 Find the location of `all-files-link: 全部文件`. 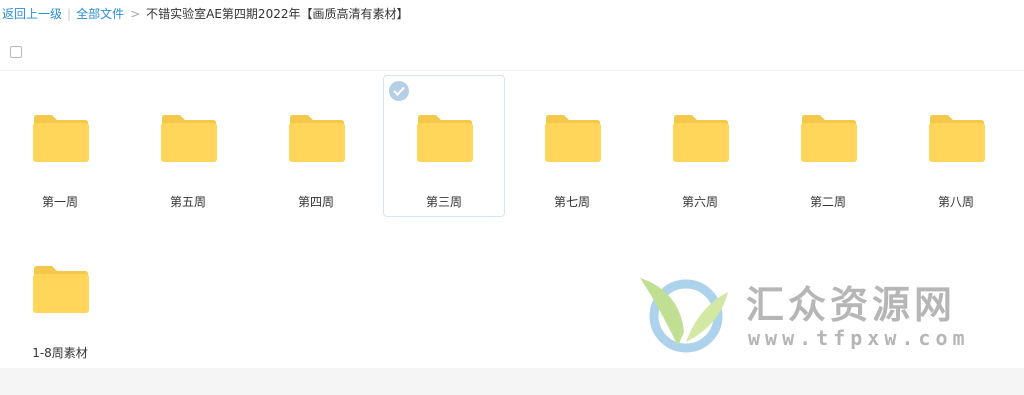

all-files-link: 全部文件 is located at coordinates (100, 14).